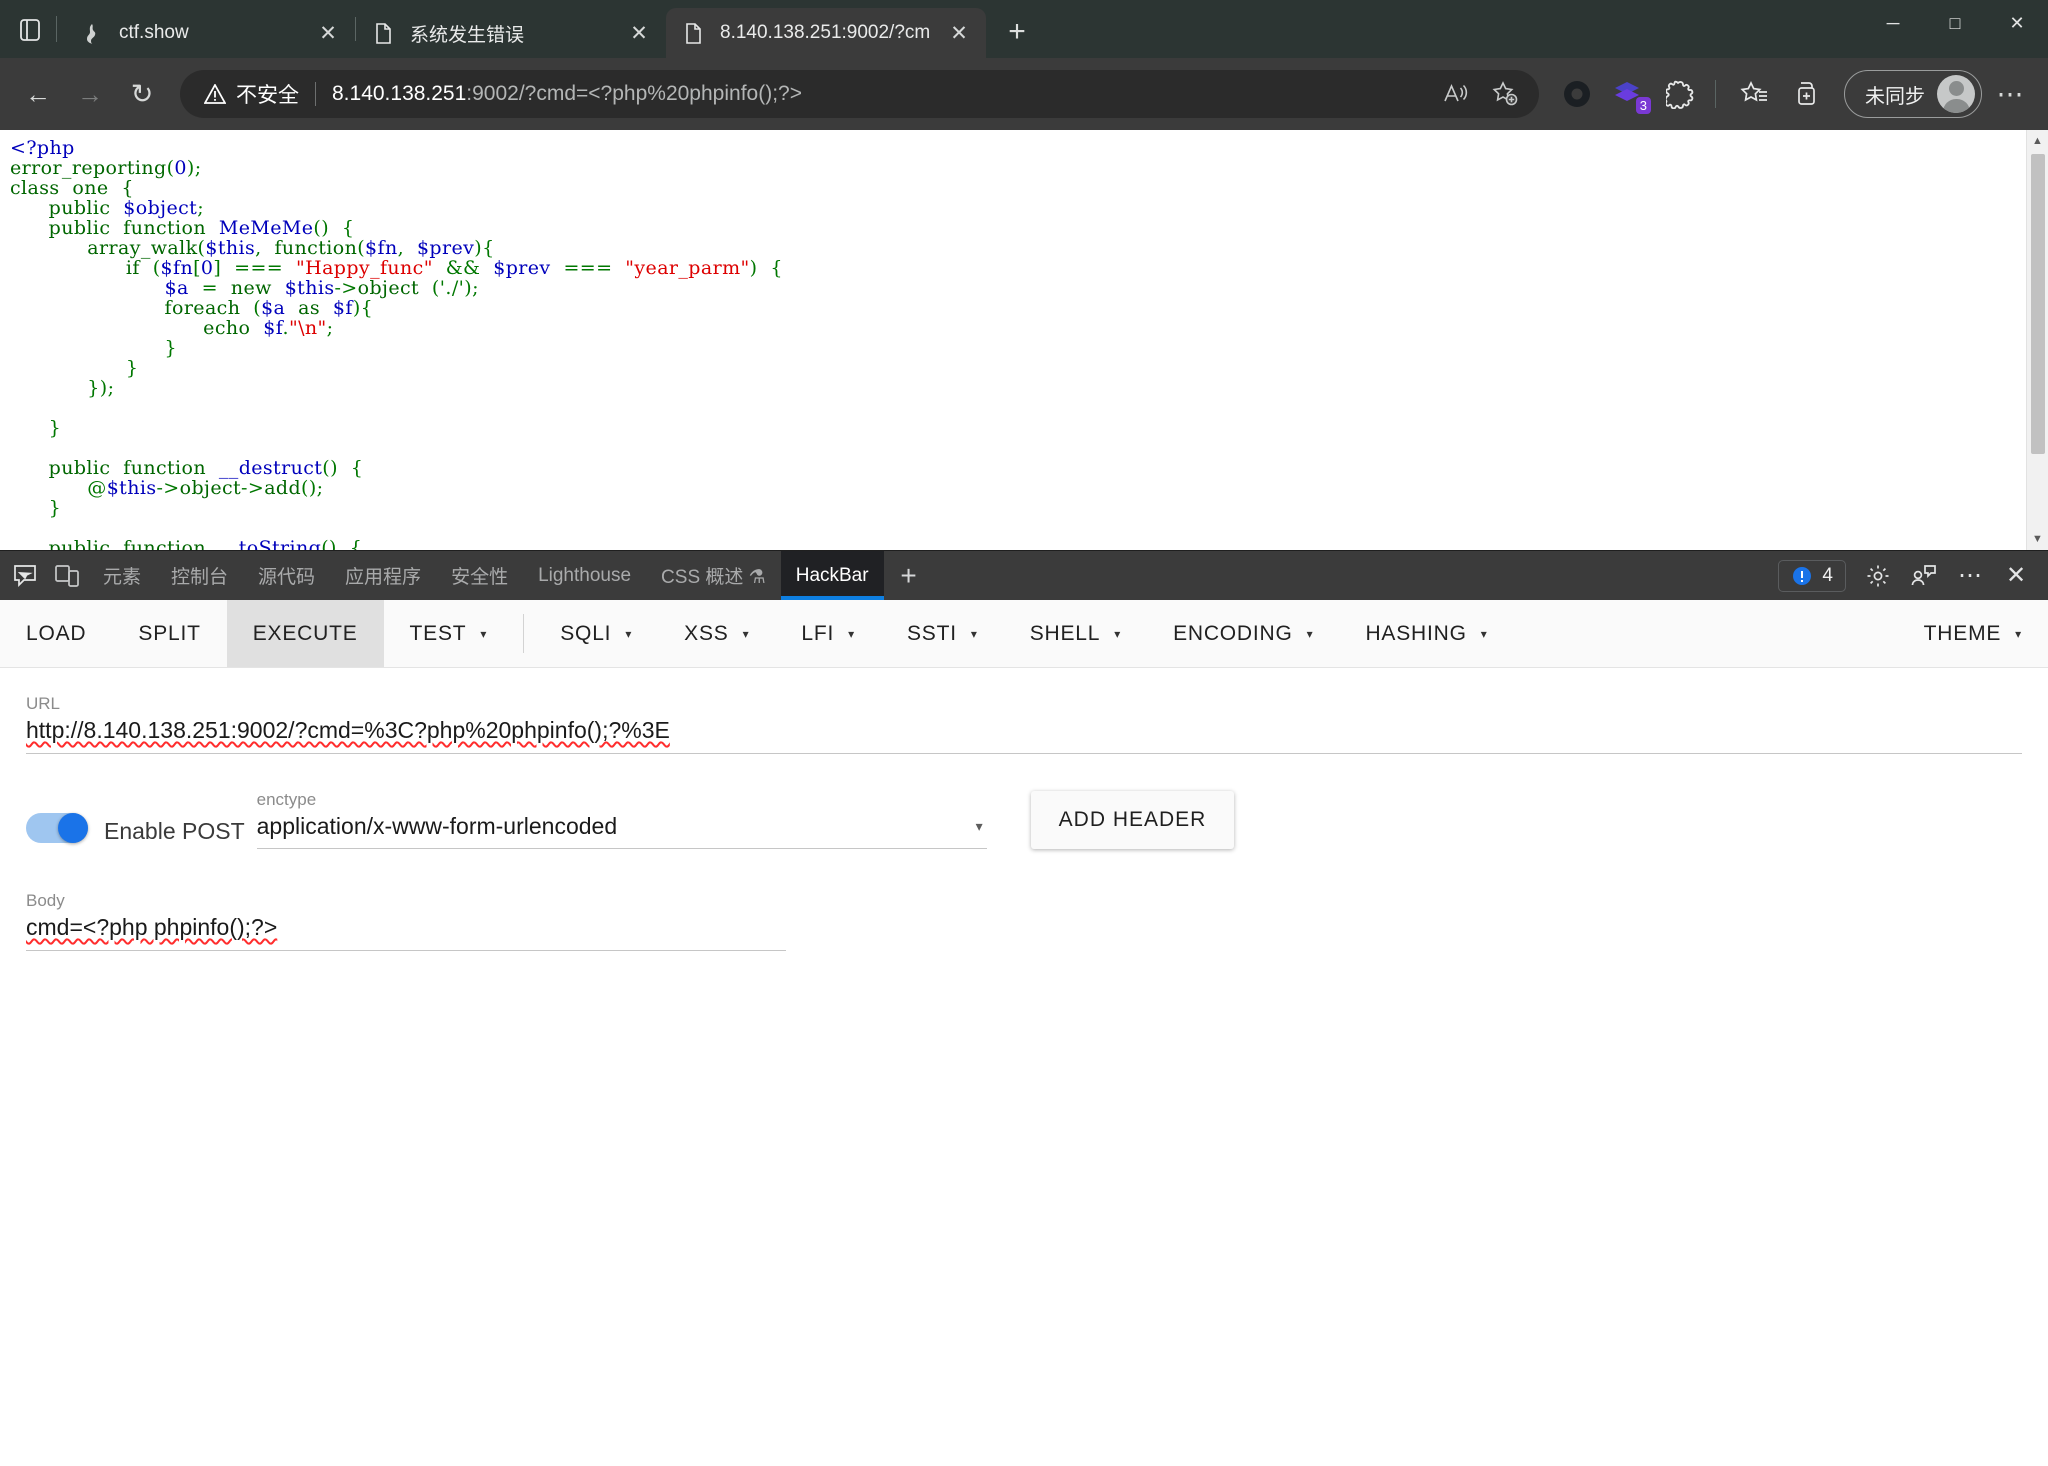 This screenshot has width=2048, height=1466. What do you see at coordinates (56, 633) in the screenshot?
I see `hackbar-load-button: LOAD` at bounding box center [56, 633].